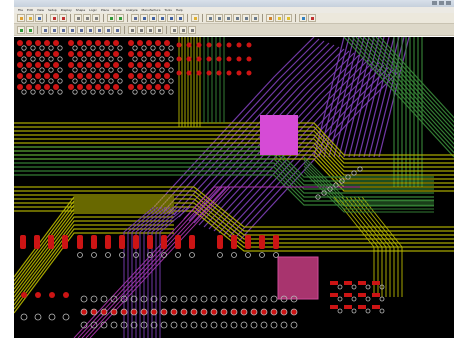  What do you see at coordinates (45, 29) in the screenshot?
I see `select-icon` at bounding box center [45, 29].